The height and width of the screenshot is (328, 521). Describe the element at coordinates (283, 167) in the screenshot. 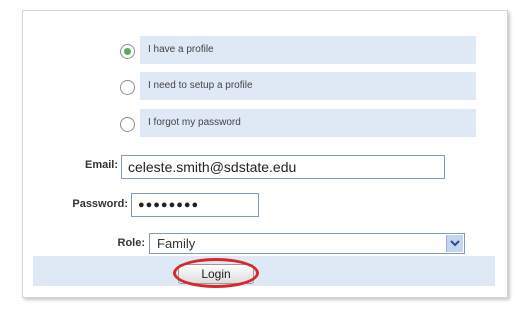

I see `email-field` at that location.